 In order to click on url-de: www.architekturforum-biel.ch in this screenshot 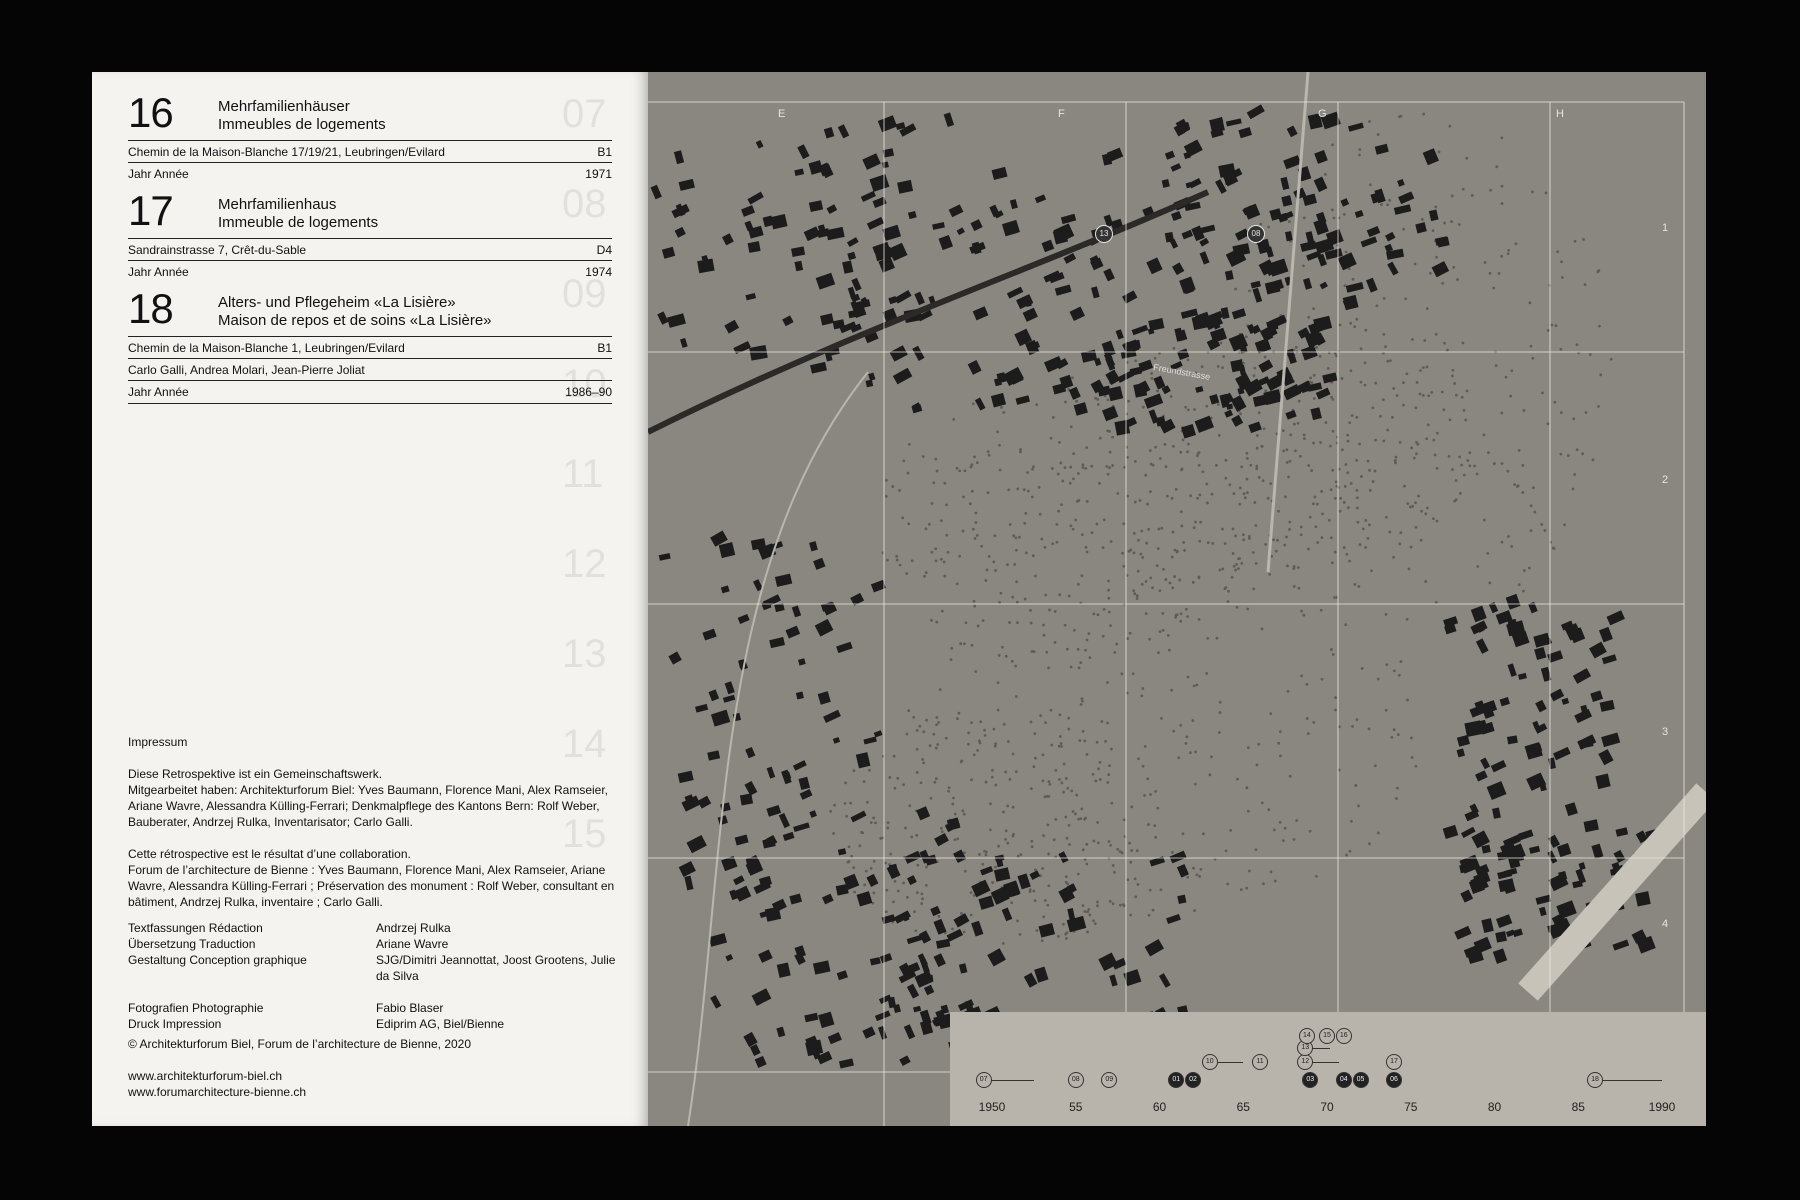, I will do `click(205, 1076)`.